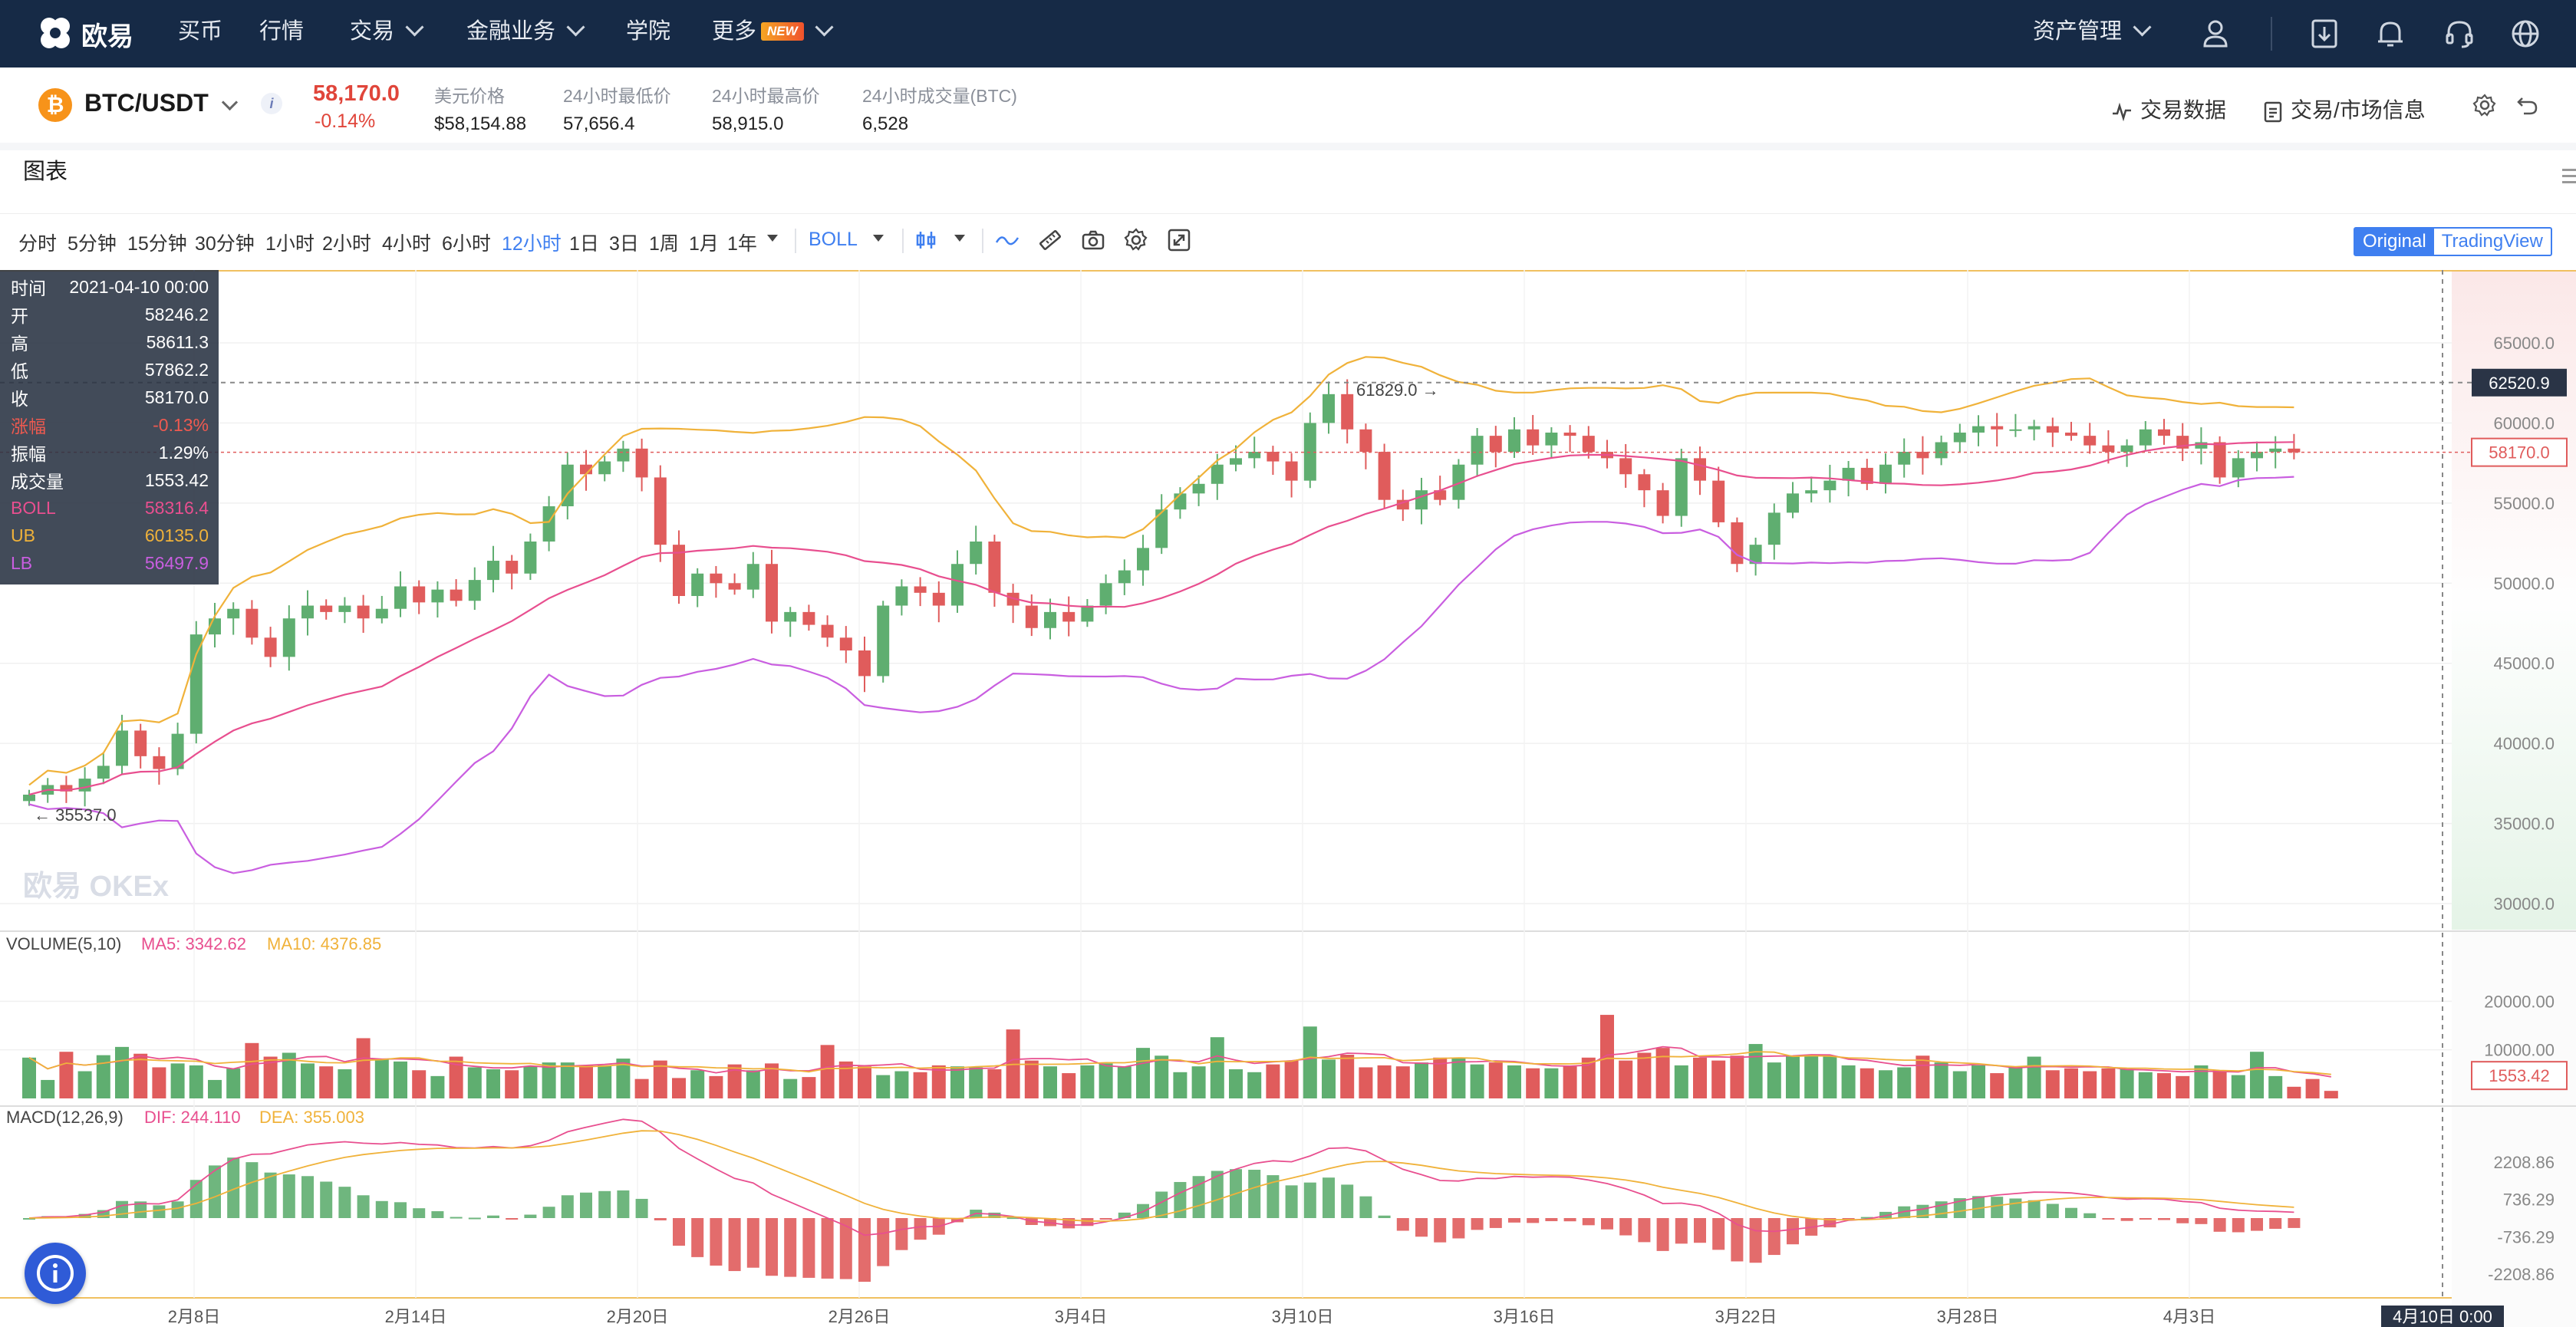 This screenshot has height=1327, width=2576. I want to click on nav-item-markets: 行情, so click(281, 34).